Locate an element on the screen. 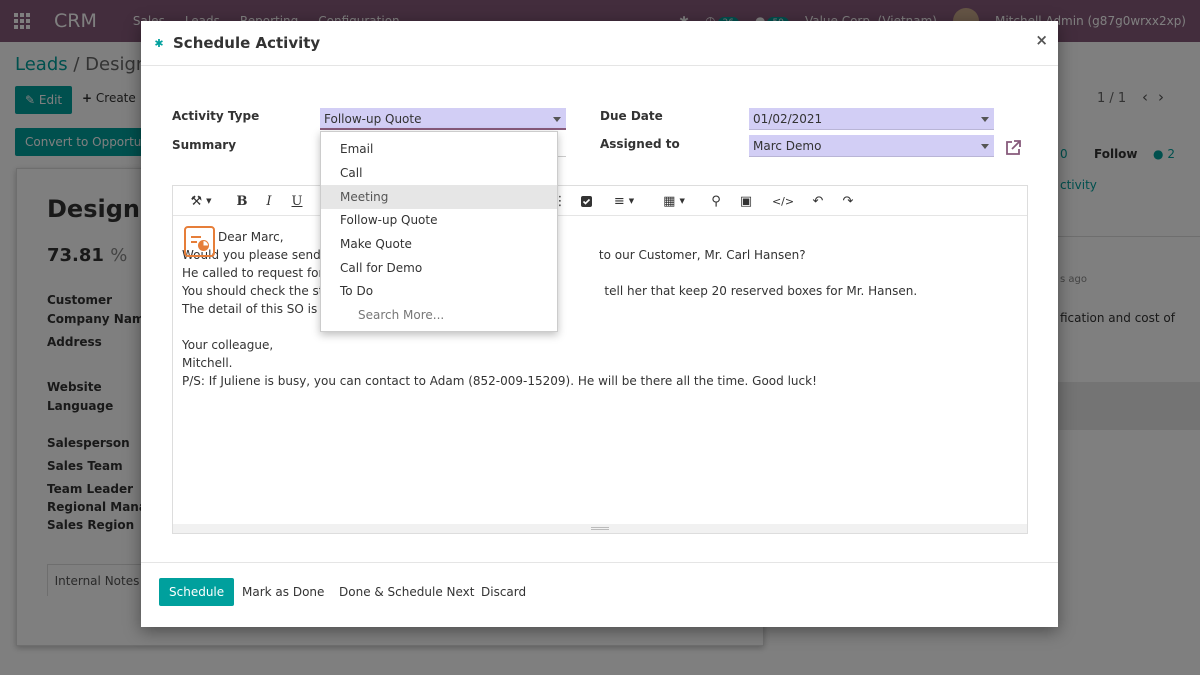  dropdown-option-meeting: Meeting is located at coordinates (439, 197).